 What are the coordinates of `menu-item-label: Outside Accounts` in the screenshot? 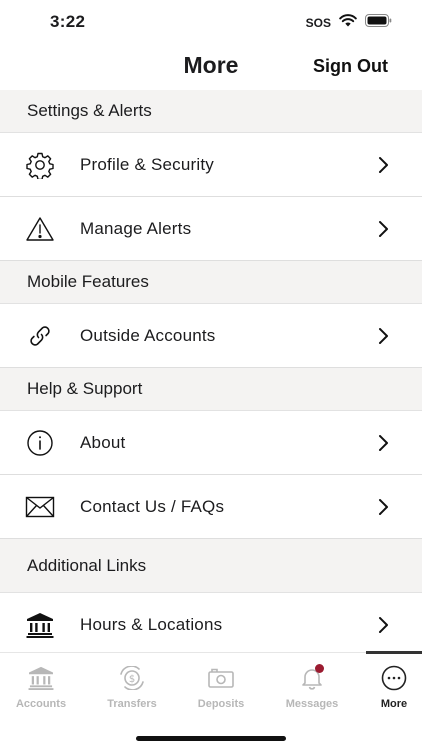 It's located at (148, 335).